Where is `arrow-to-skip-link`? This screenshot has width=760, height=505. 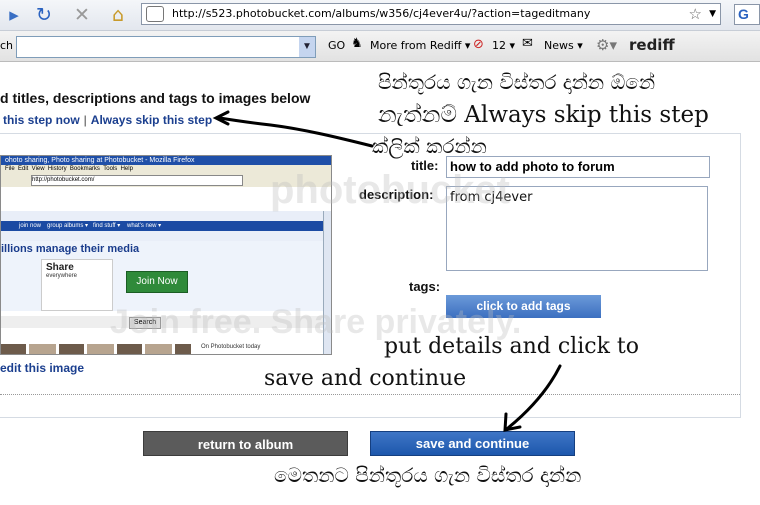 arrow-to-skip-link is located at coordinates (293, 129).